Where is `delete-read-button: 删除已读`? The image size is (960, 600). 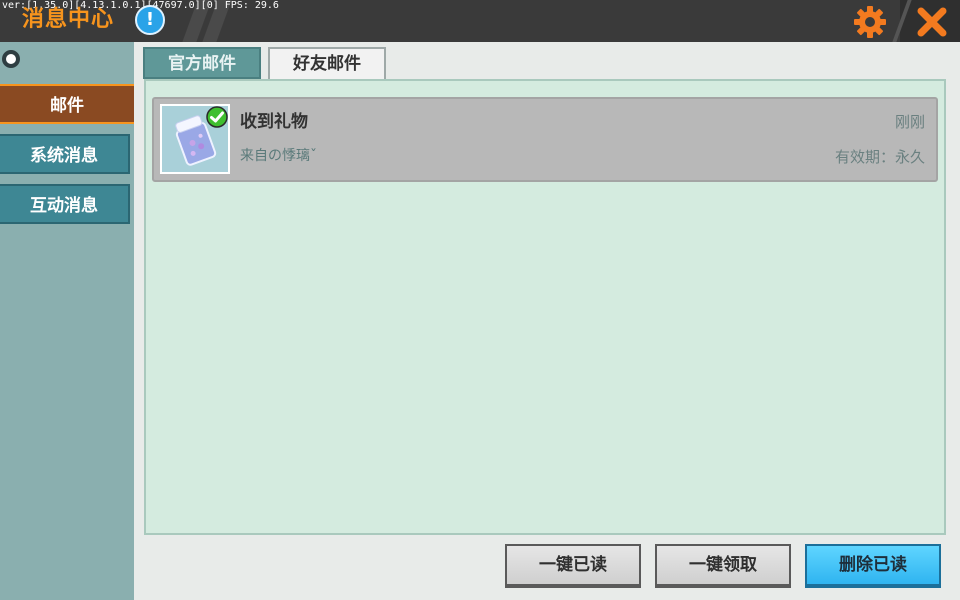 delete-read-button: 删除已读 is located at coordinates (873, 566).